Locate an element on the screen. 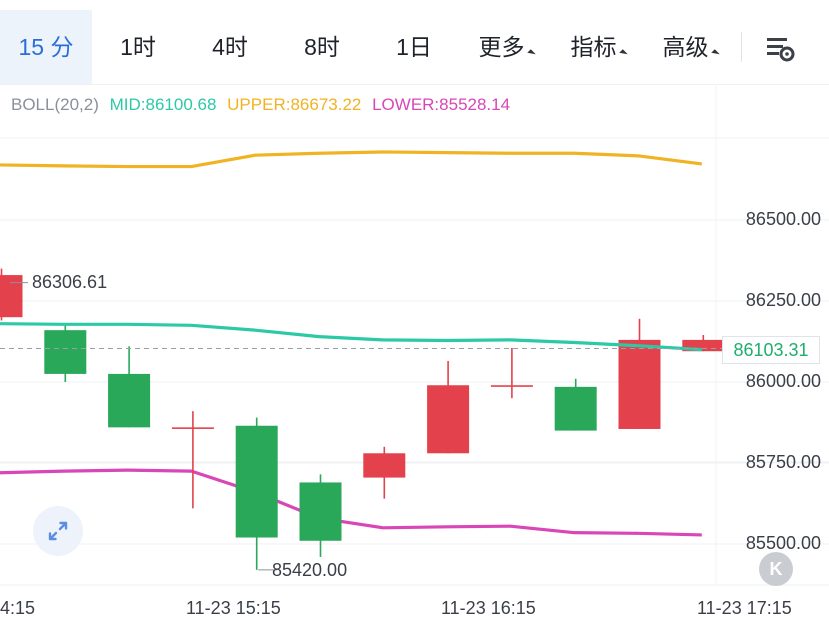 The height and width of the screenshot is (628, 829). boll-upper-line is located at coordinates (351, 159).